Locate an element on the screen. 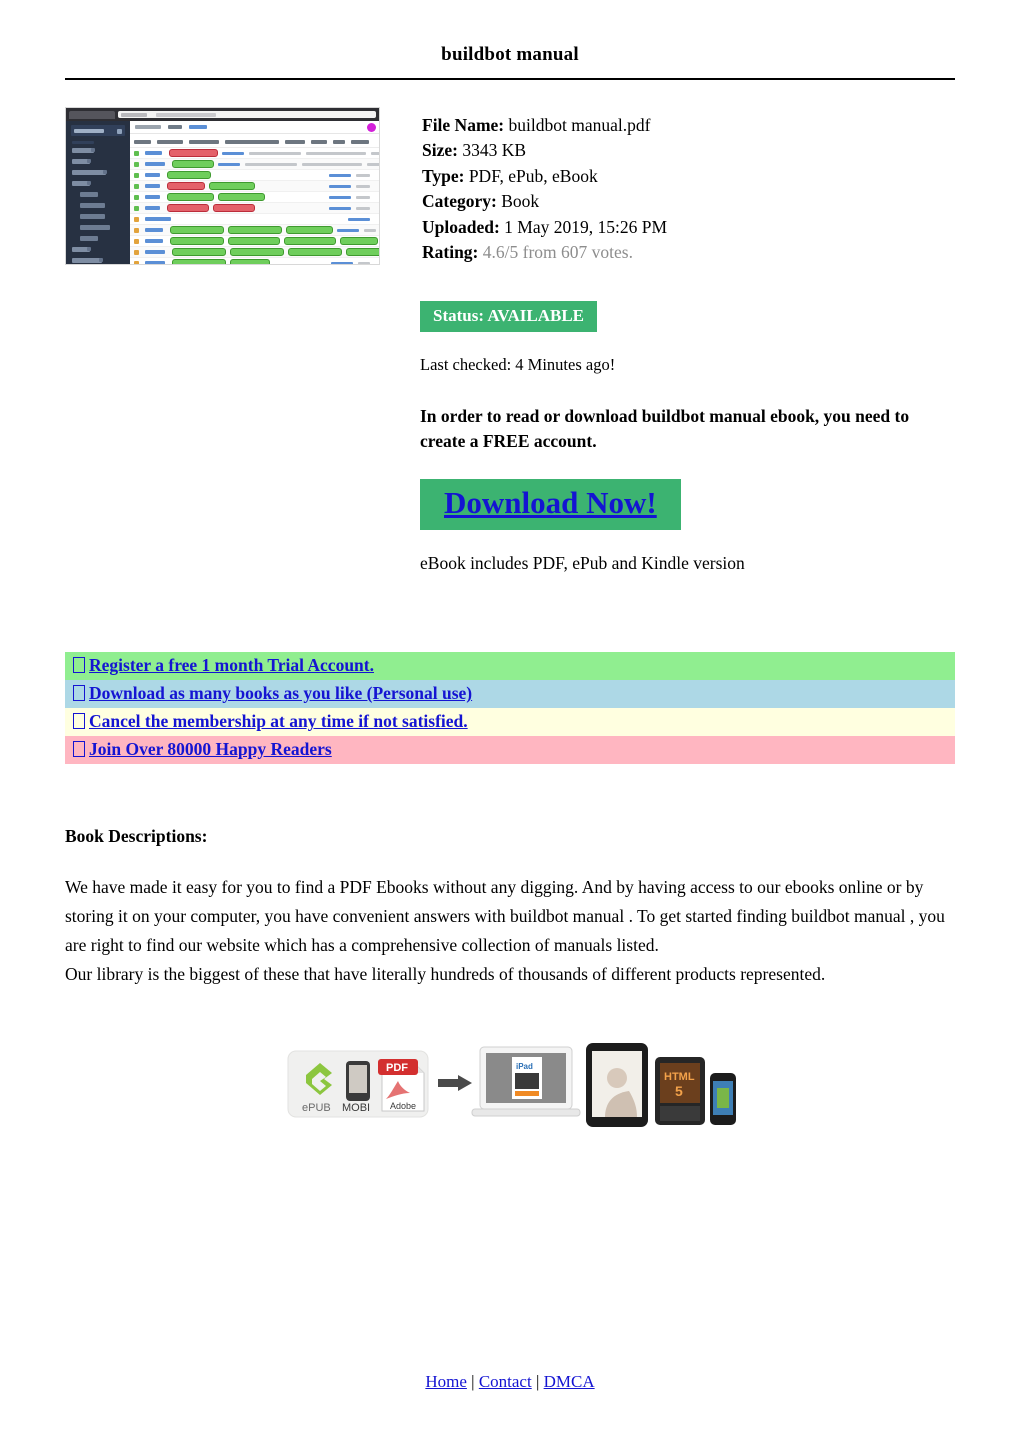 The height and width of the screenshot is (1442, 1020). svg-text: Adobe is located at coordinates (403, 1106).